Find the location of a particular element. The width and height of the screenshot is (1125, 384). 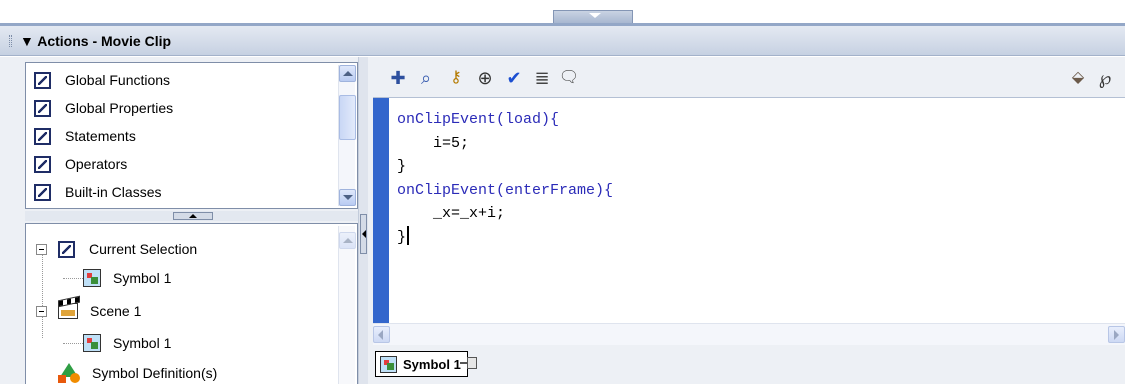

clapperboard-icon is located at coordinates (68, 311).